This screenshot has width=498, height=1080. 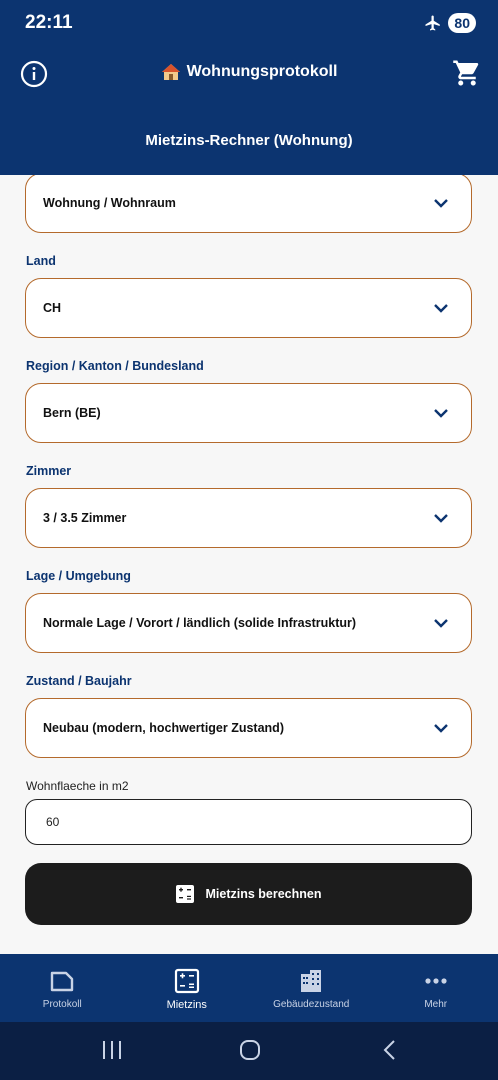 What do you see at coordinates (62, 981) in the screenshot?
I see `document-icon` at bounding box center [62, 981].